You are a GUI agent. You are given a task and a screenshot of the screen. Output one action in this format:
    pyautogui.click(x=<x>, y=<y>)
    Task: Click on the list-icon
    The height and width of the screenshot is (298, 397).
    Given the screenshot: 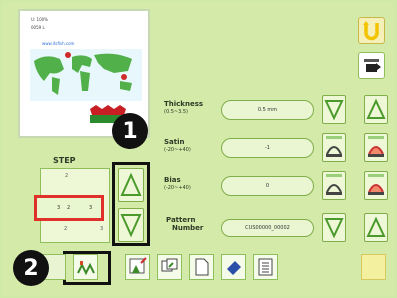 What is the action you would take?
    pyautogui.click(x=265, y=267)
    